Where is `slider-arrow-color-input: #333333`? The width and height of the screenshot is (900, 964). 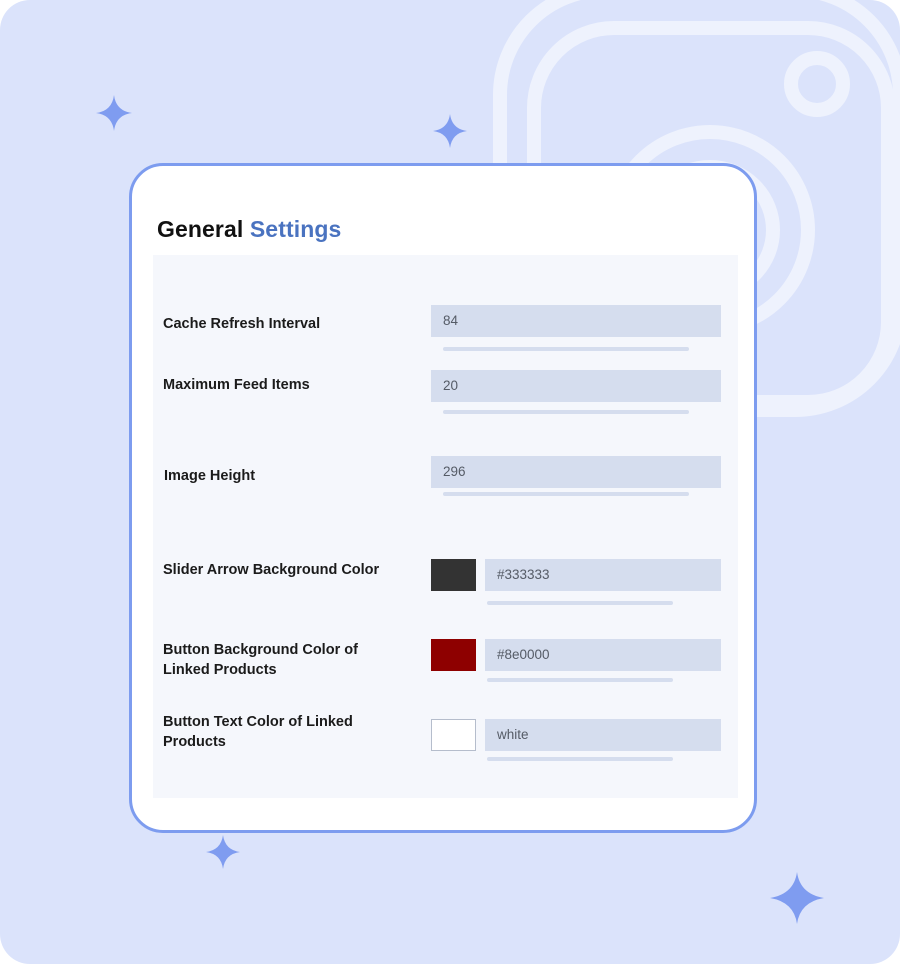
slider-arrow-color-input: #333333 is located at coordinates (603, 575).